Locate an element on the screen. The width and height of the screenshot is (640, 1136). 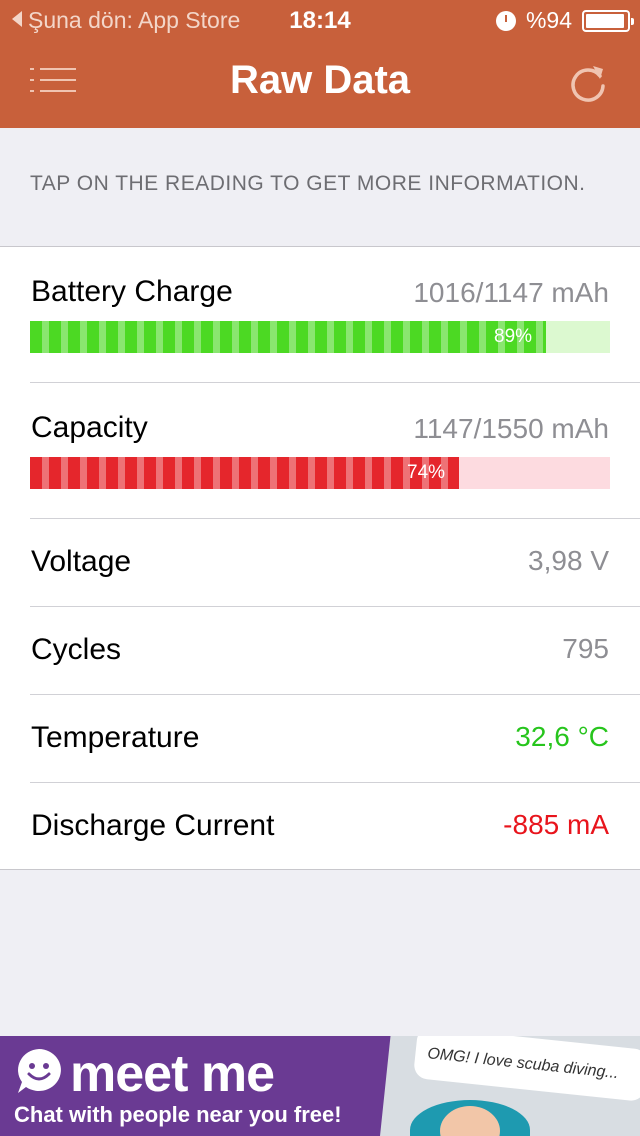
cycles-value: 795 is located at coordinates (585, 648).